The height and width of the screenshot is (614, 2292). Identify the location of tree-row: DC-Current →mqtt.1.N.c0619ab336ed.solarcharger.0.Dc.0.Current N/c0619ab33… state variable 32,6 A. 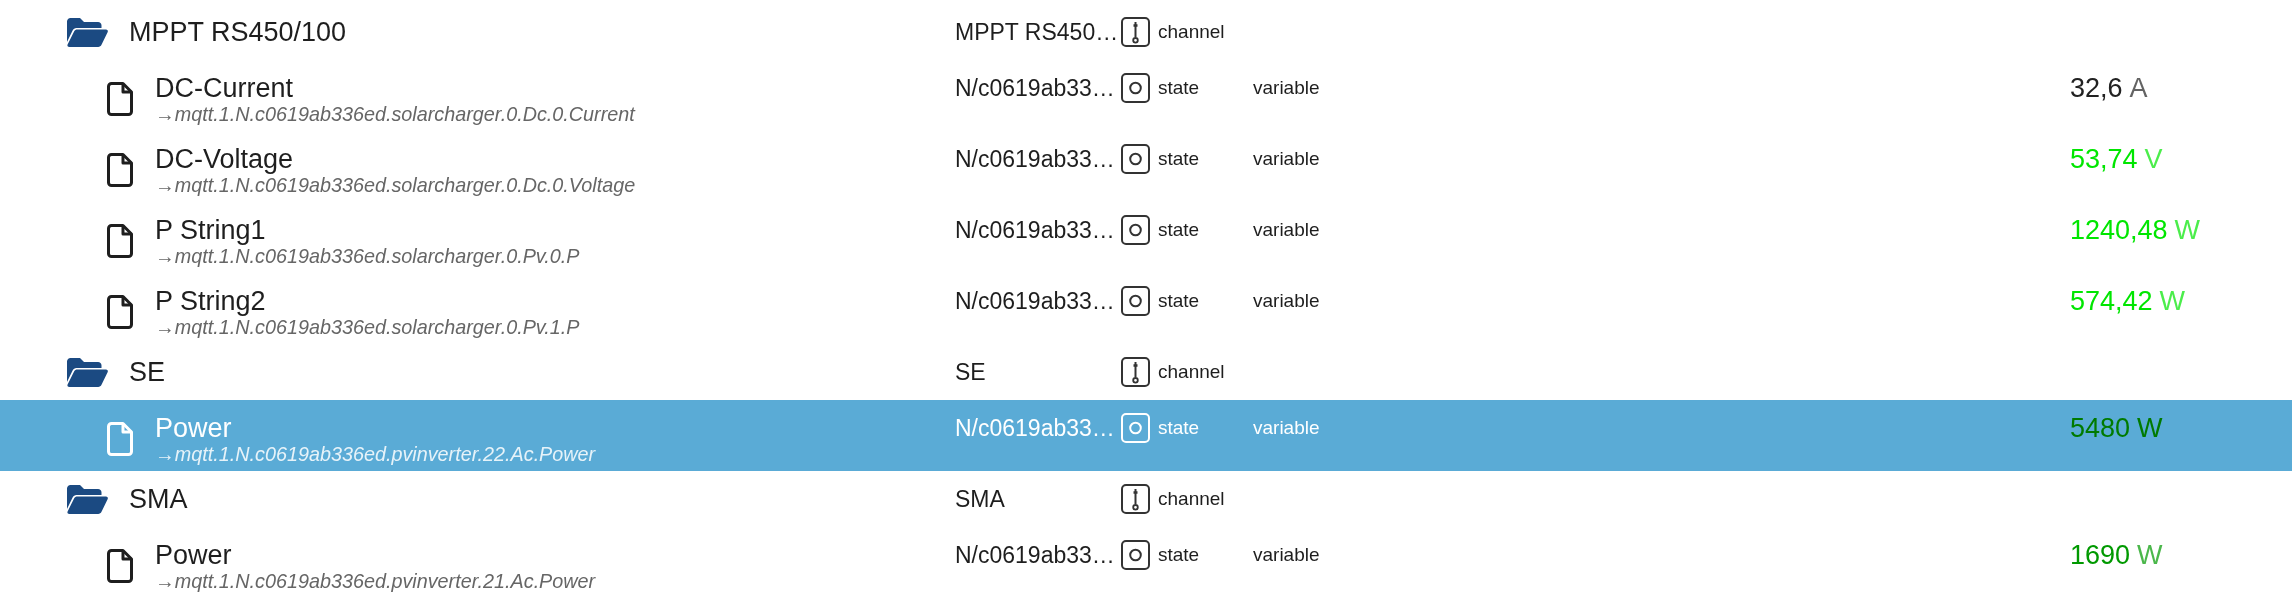
(1146, 95).